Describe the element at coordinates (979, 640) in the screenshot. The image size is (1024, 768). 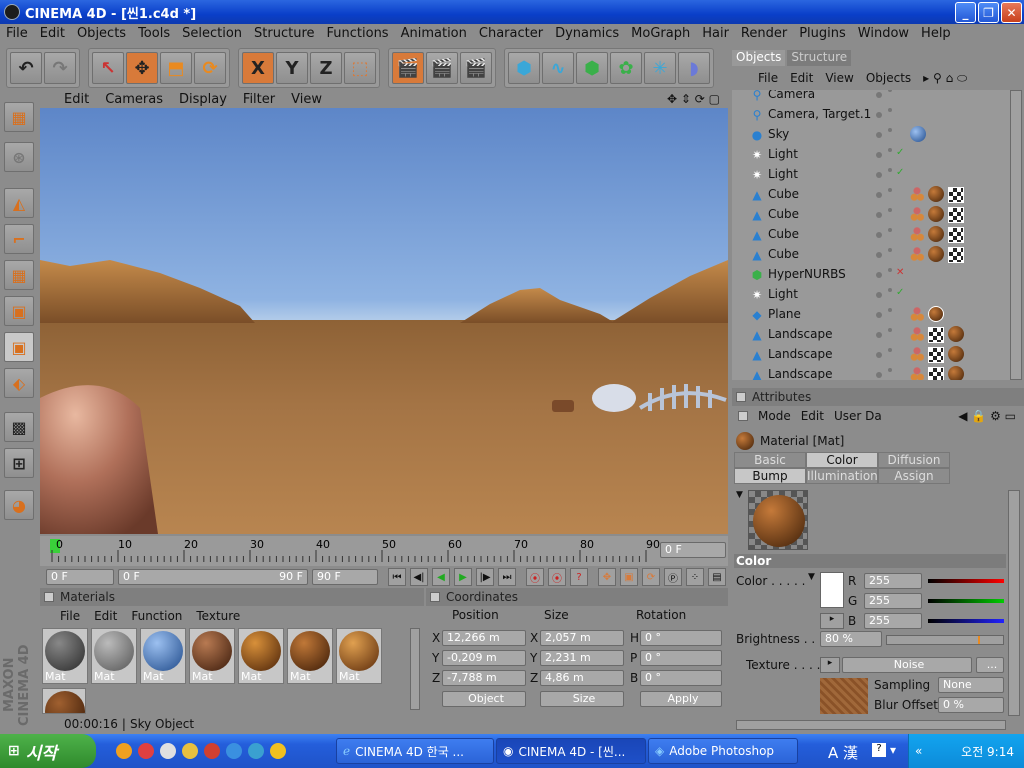
I see `brightness-slider-knob` at that location.